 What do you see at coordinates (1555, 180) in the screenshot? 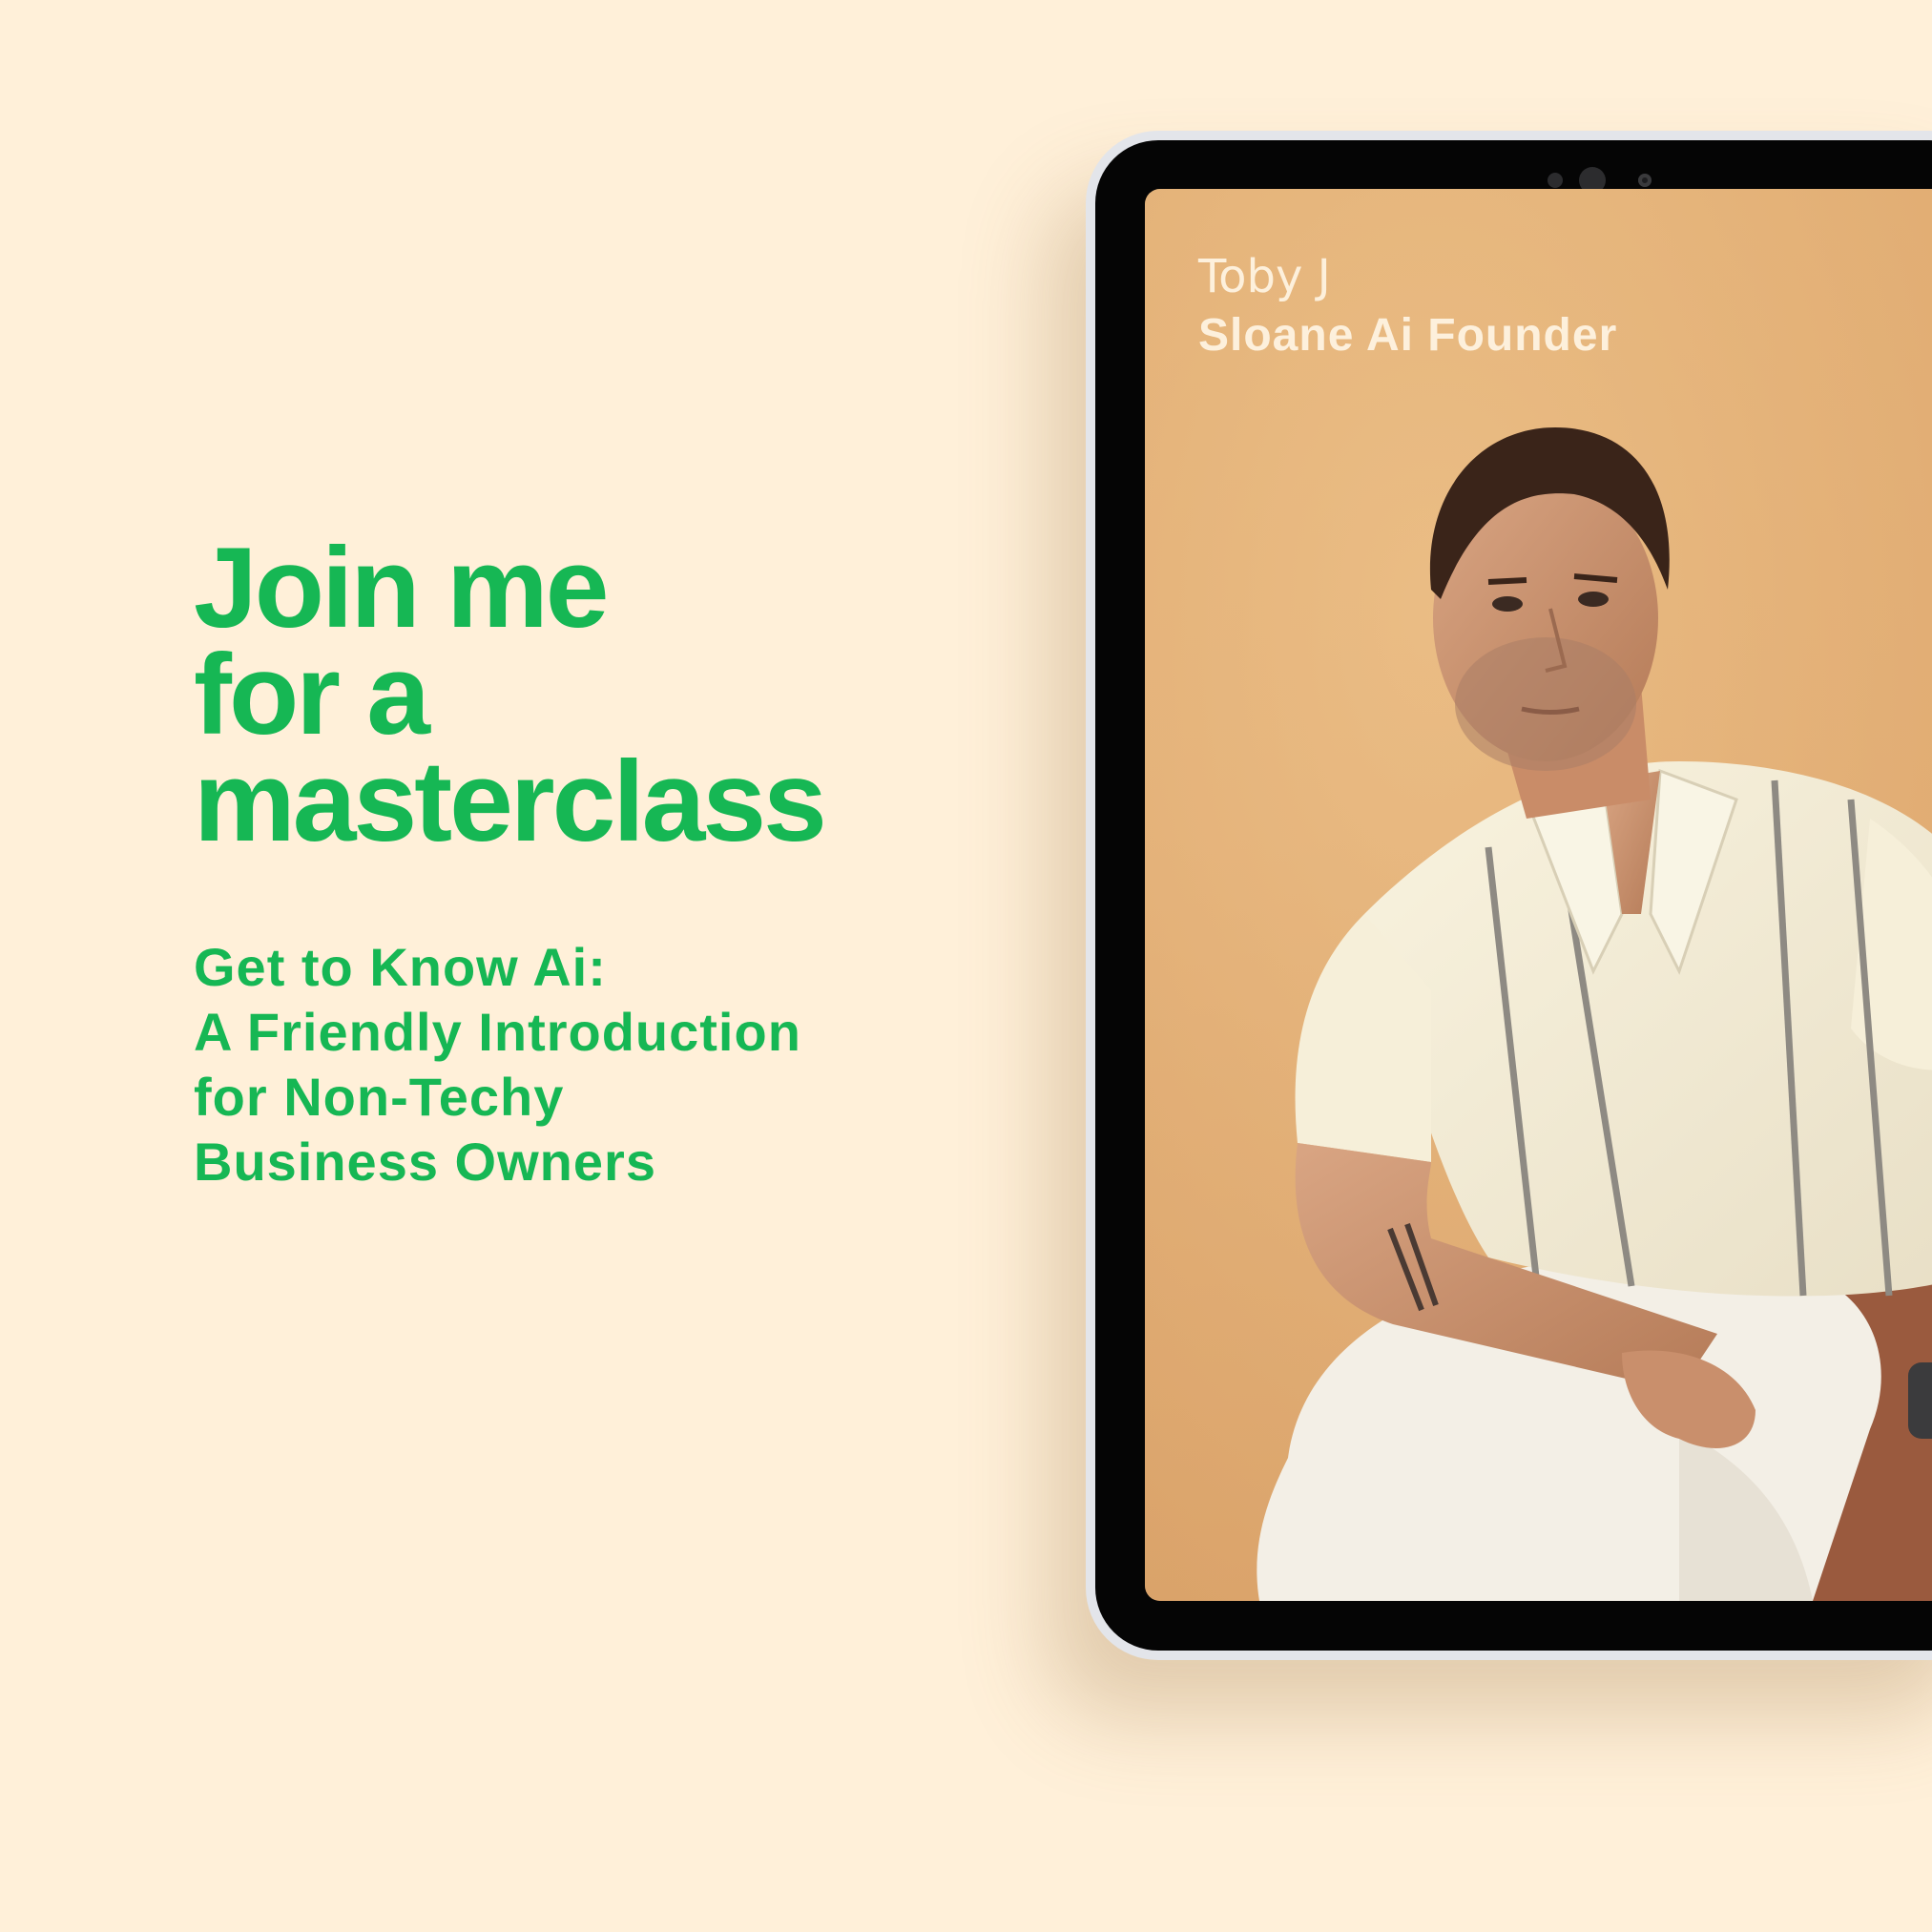
I see `camera-sensor-icon` at bounding box center [1555, 180].